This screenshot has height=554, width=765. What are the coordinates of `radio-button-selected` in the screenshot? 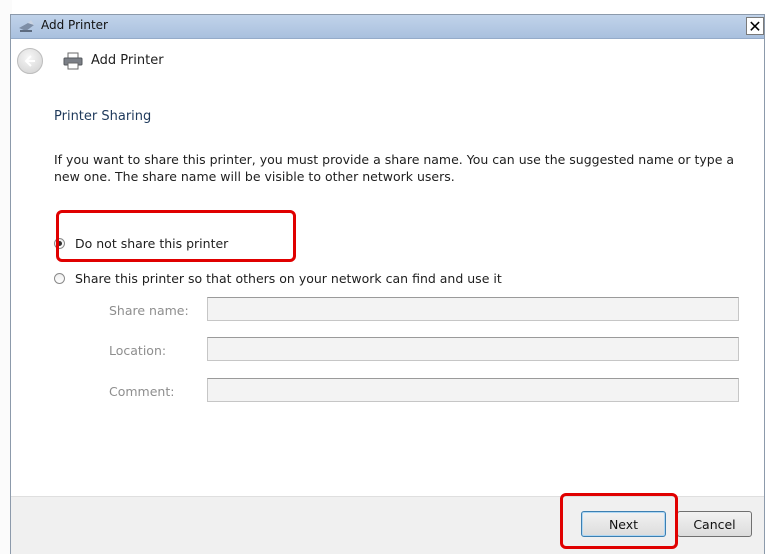 It's located at (59, 243).